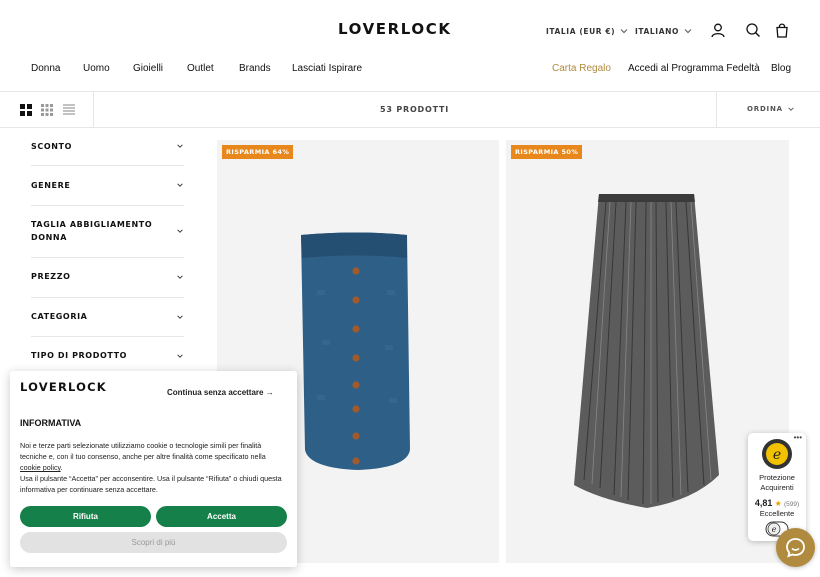 The width and height of the screenshot is (820, 577). What do you see at coordinates (791, 504) in the screenshot?
I see `review-count: (599)` at bounding box center [791, 504].